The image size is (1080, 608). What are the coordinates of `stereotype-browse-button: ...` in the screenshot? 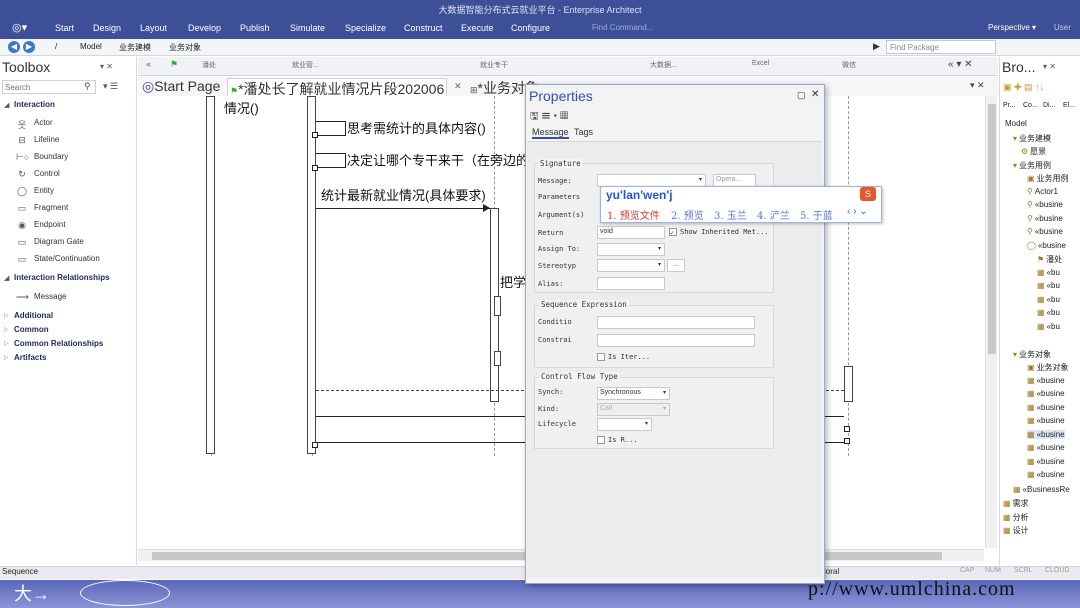 It's located at (676, 265).